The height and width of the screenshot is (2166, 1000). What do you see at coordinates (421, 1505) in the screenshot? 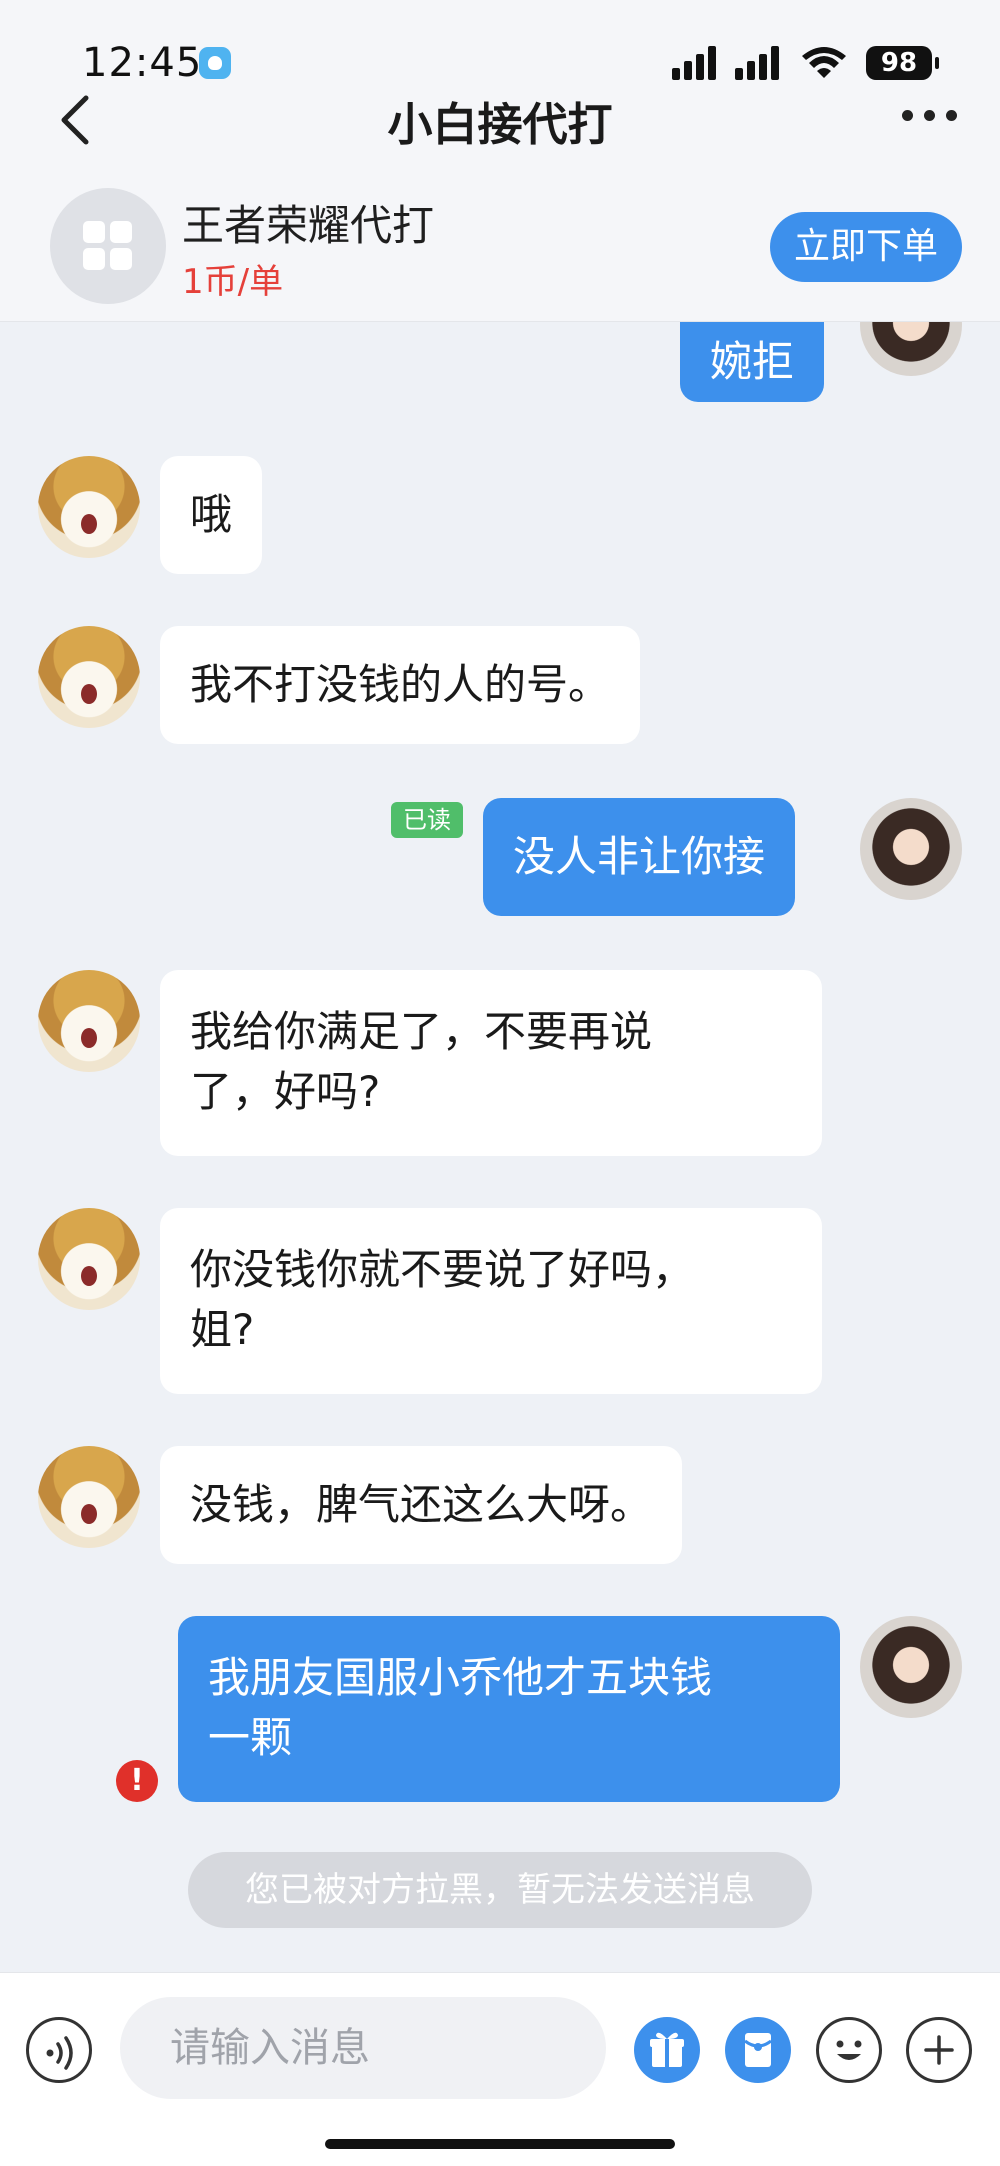
I see `message-bubble-incoming: 没钱，脾气还这么大呀。` at bounding box center [421, 1505].